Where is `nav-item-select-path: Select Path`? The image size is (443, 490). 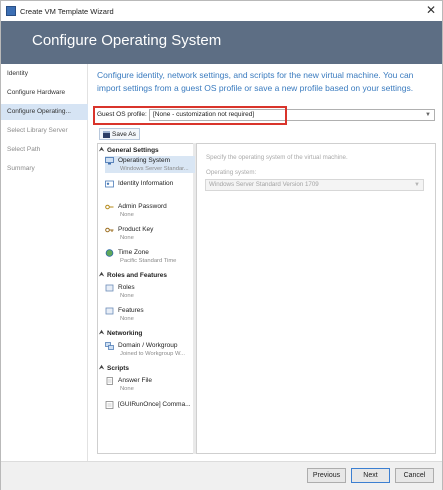
nav-item-select-path: Select Path is located at coordinates (24, 149).